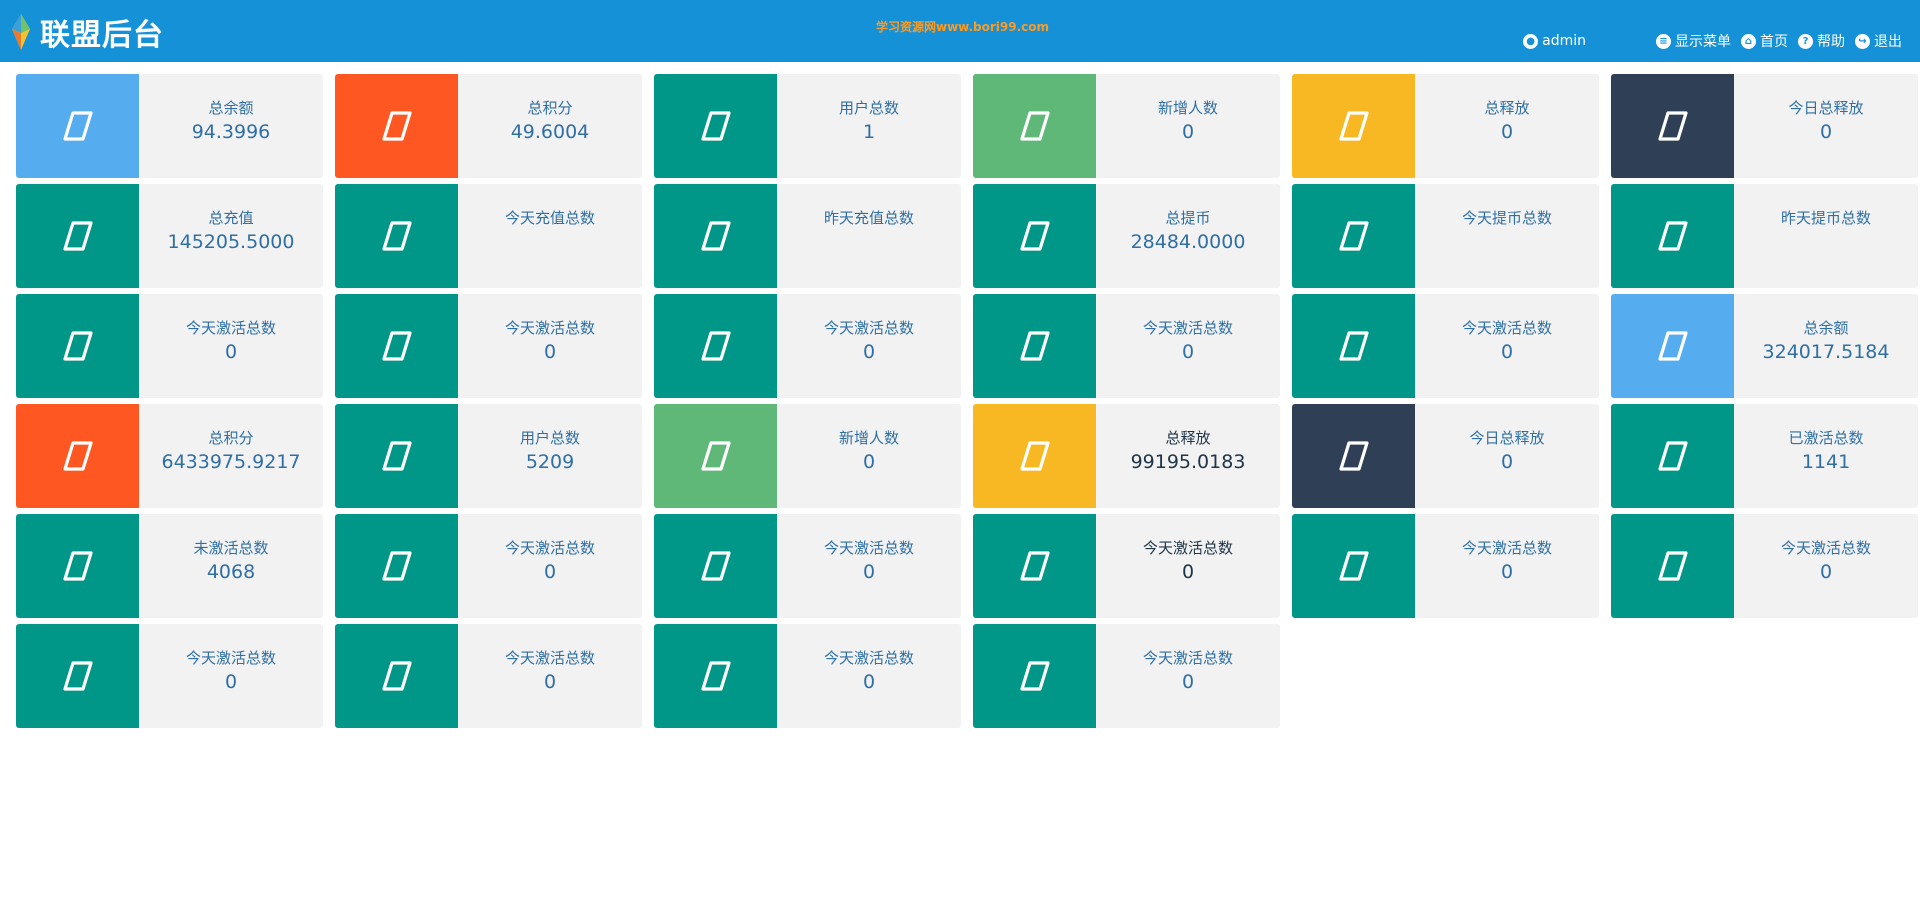  I want to click on logout-button: ↪ 退出, so click(1878, 41).